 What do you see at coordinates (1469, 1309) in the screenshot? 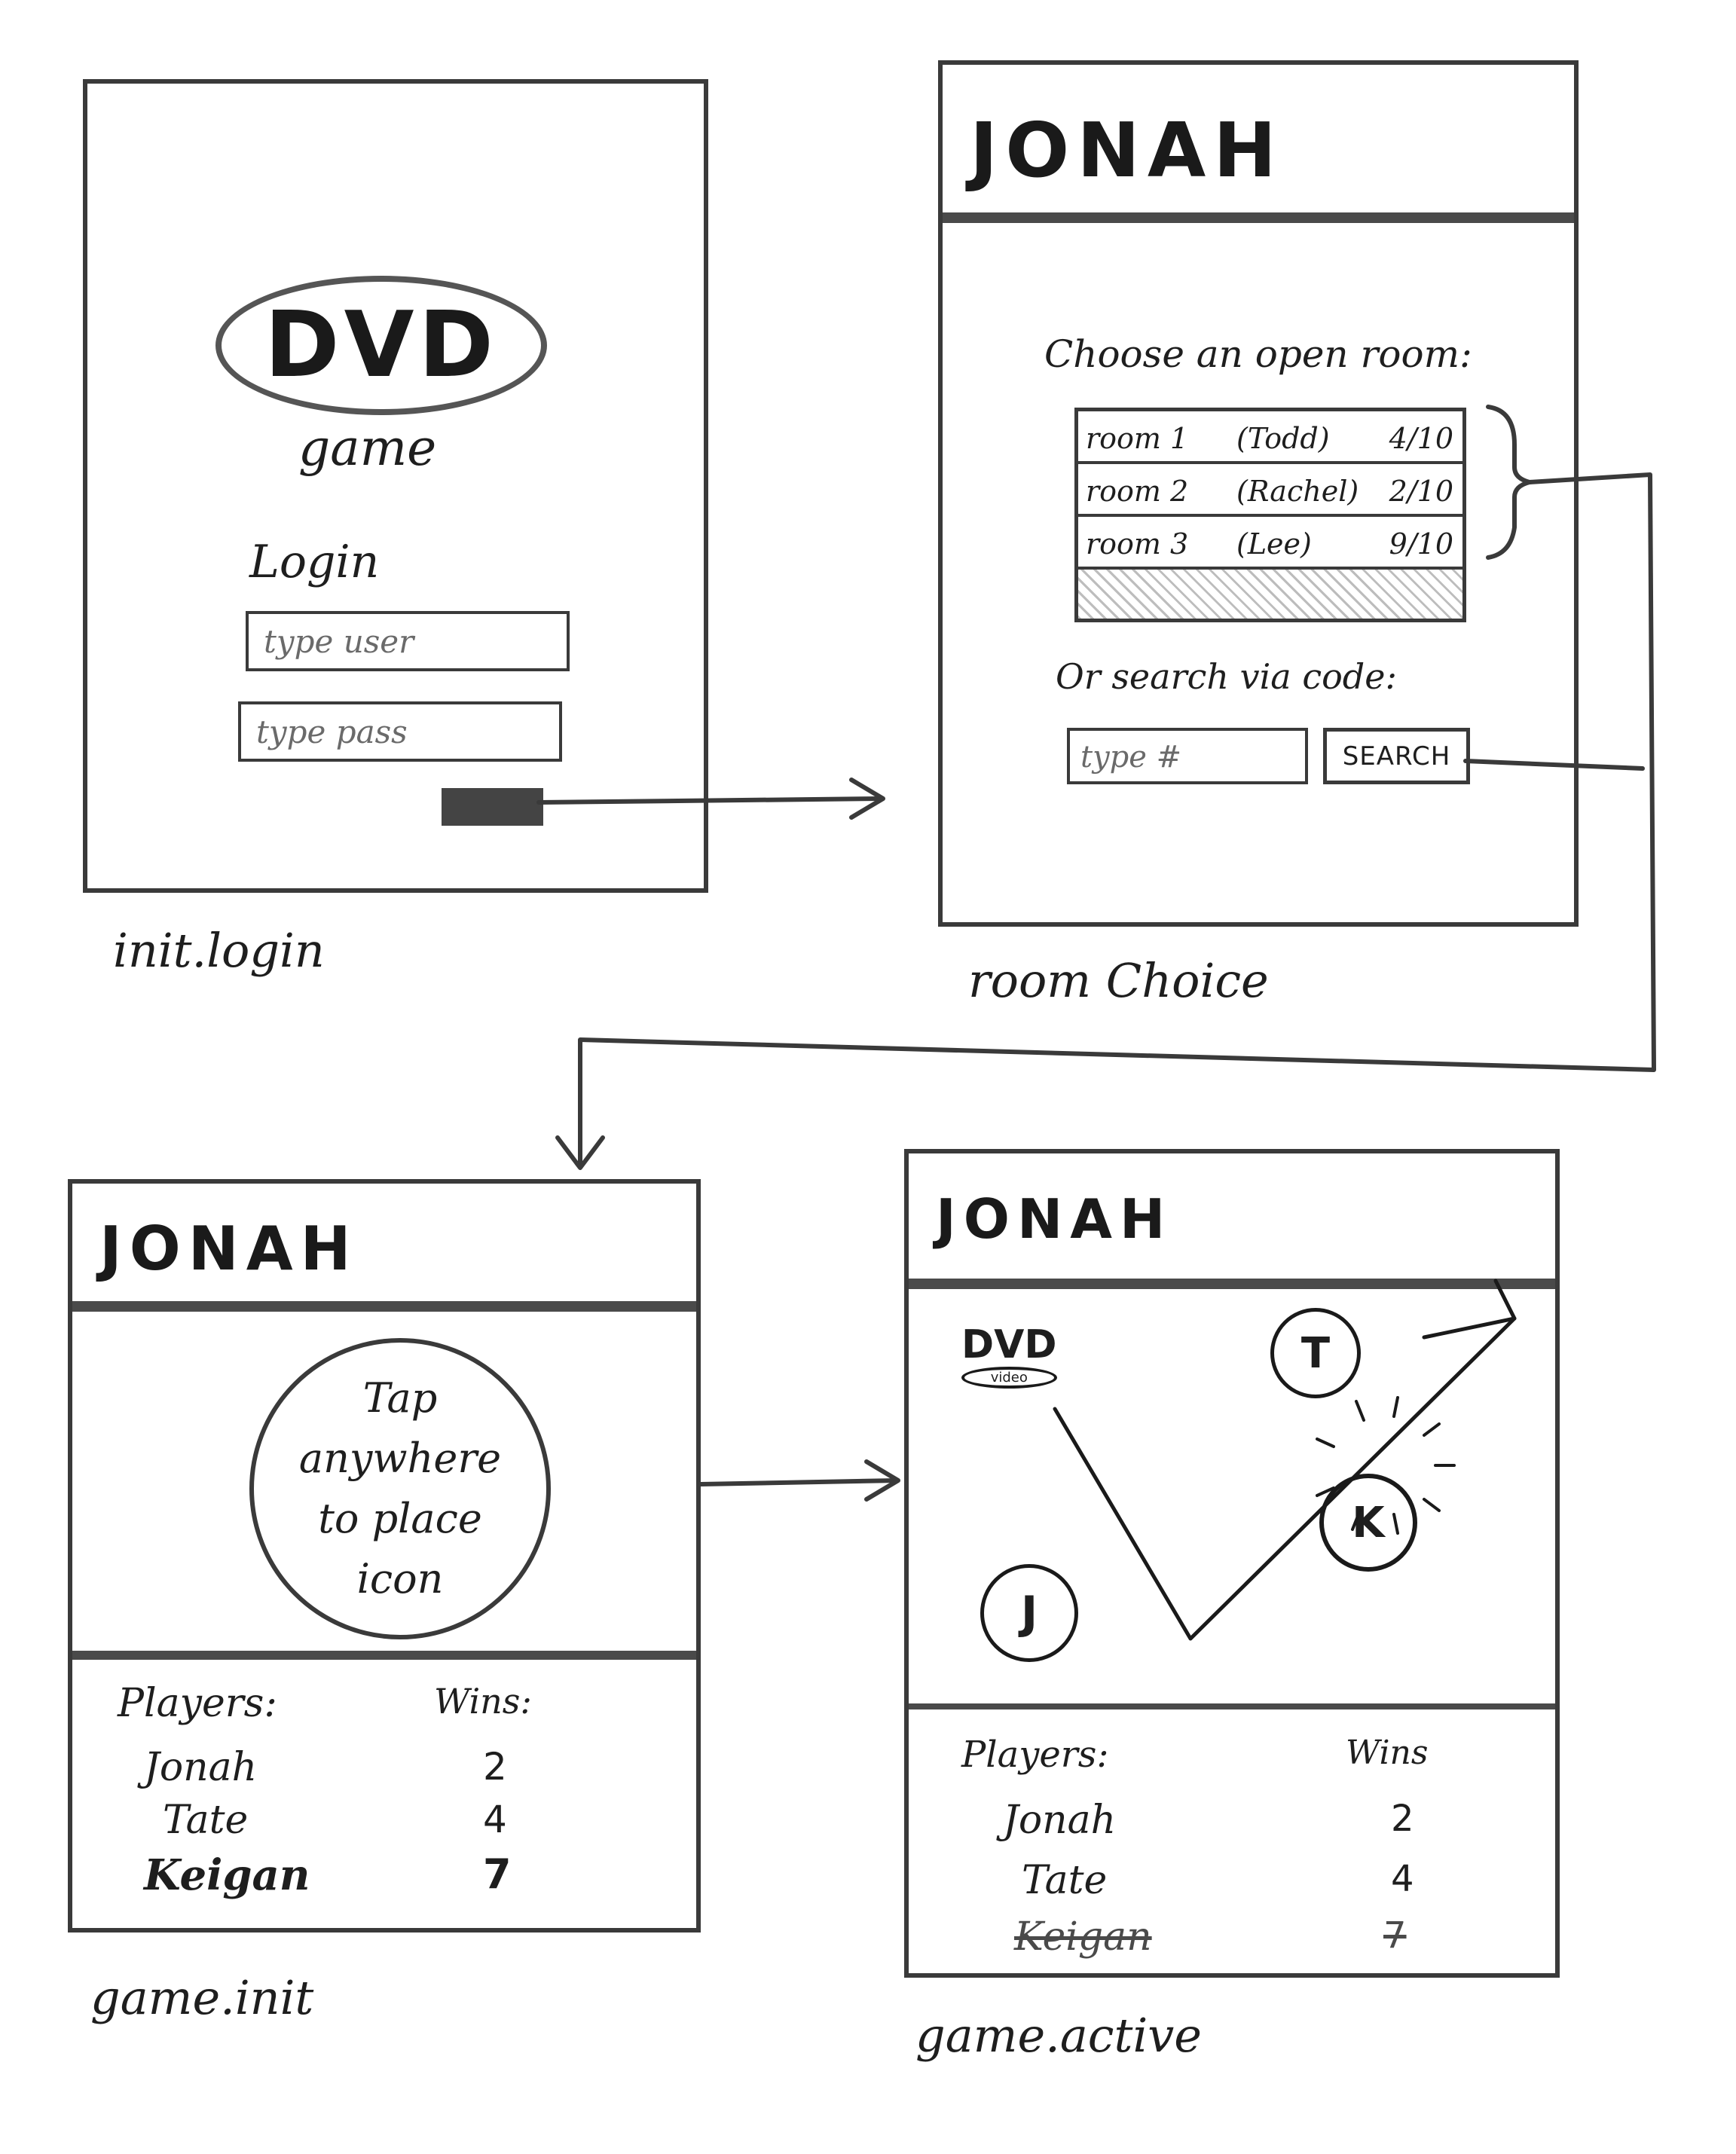
I see `trajectory-bounce-arrow` at bounding box center [1469, 1309].